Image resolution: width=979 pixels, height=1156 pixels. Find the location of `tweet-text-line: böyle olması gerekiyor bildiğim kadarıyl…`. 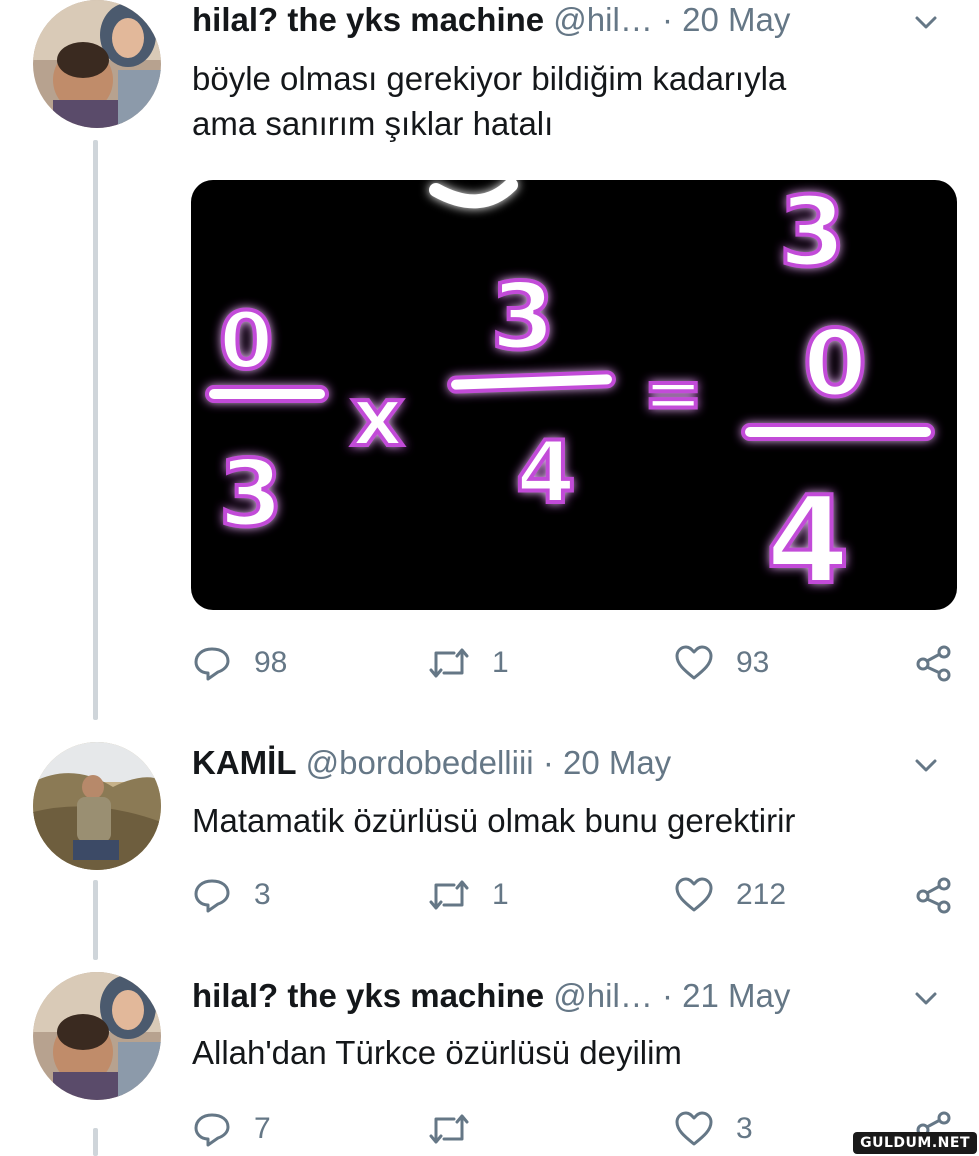

tweet-text-line: böyle olması gerekiyor bildiğim kadarıyl… is located at coordinates (489, 78).